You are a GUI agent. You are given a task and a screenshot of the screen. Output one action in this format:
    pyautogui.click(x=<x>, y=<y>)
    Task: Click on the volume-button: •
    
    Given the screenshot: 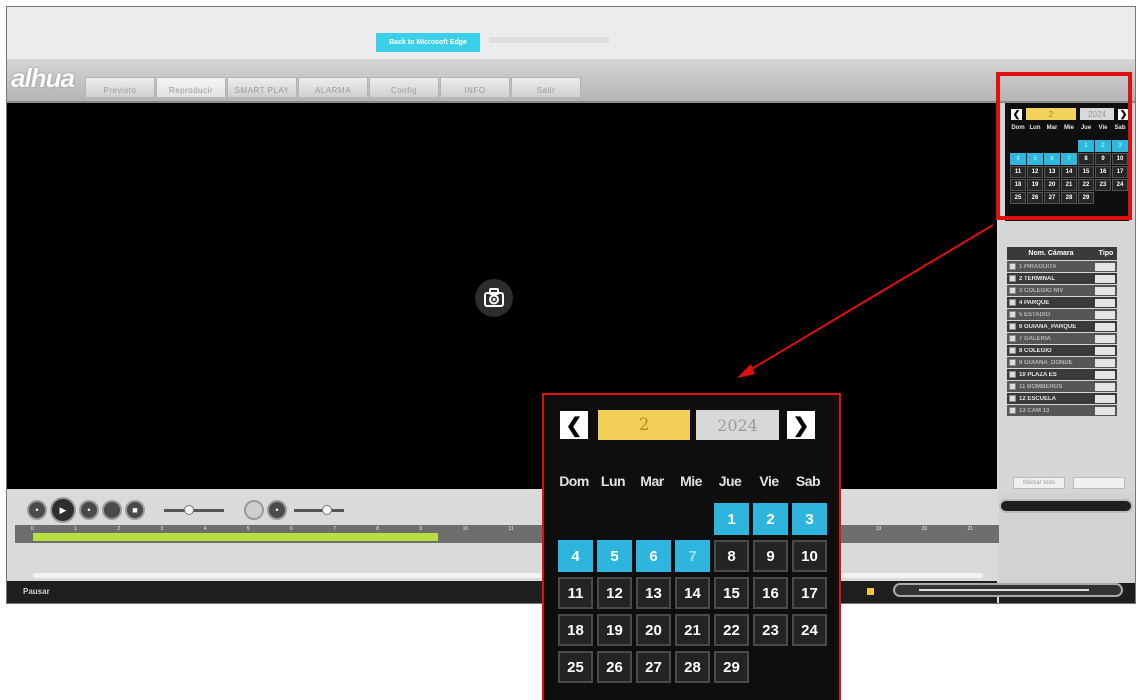 What is the action you would take?
    pyautogui.click(x=277, y=510)
    